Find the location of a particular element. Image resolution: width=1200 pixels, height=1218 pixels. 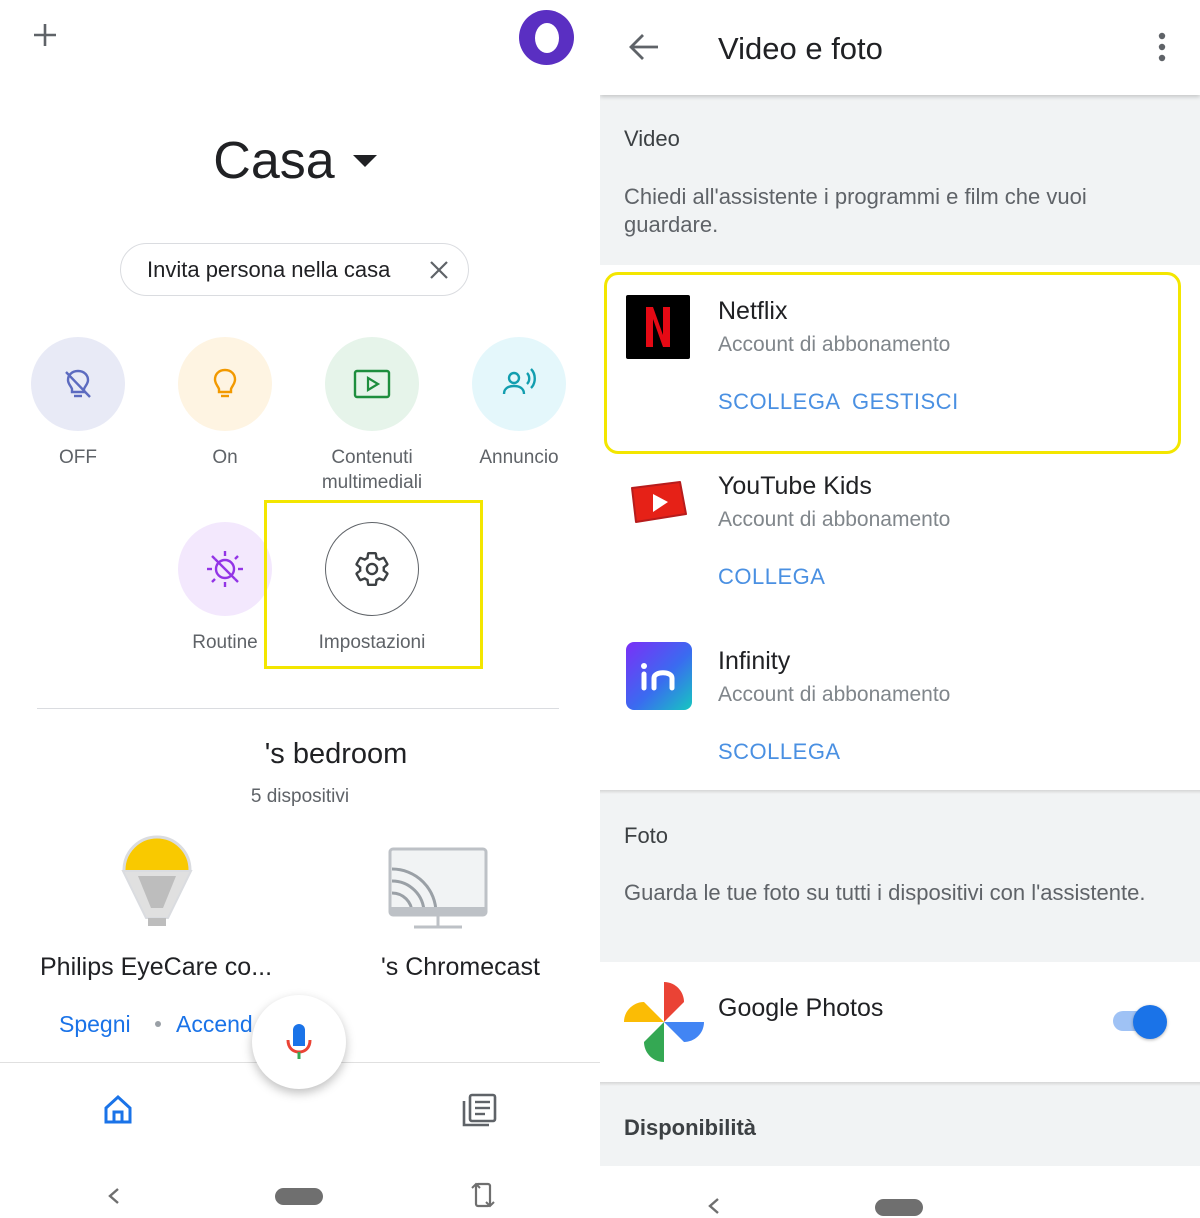

routine-icon is located at coordinates (225, 569).